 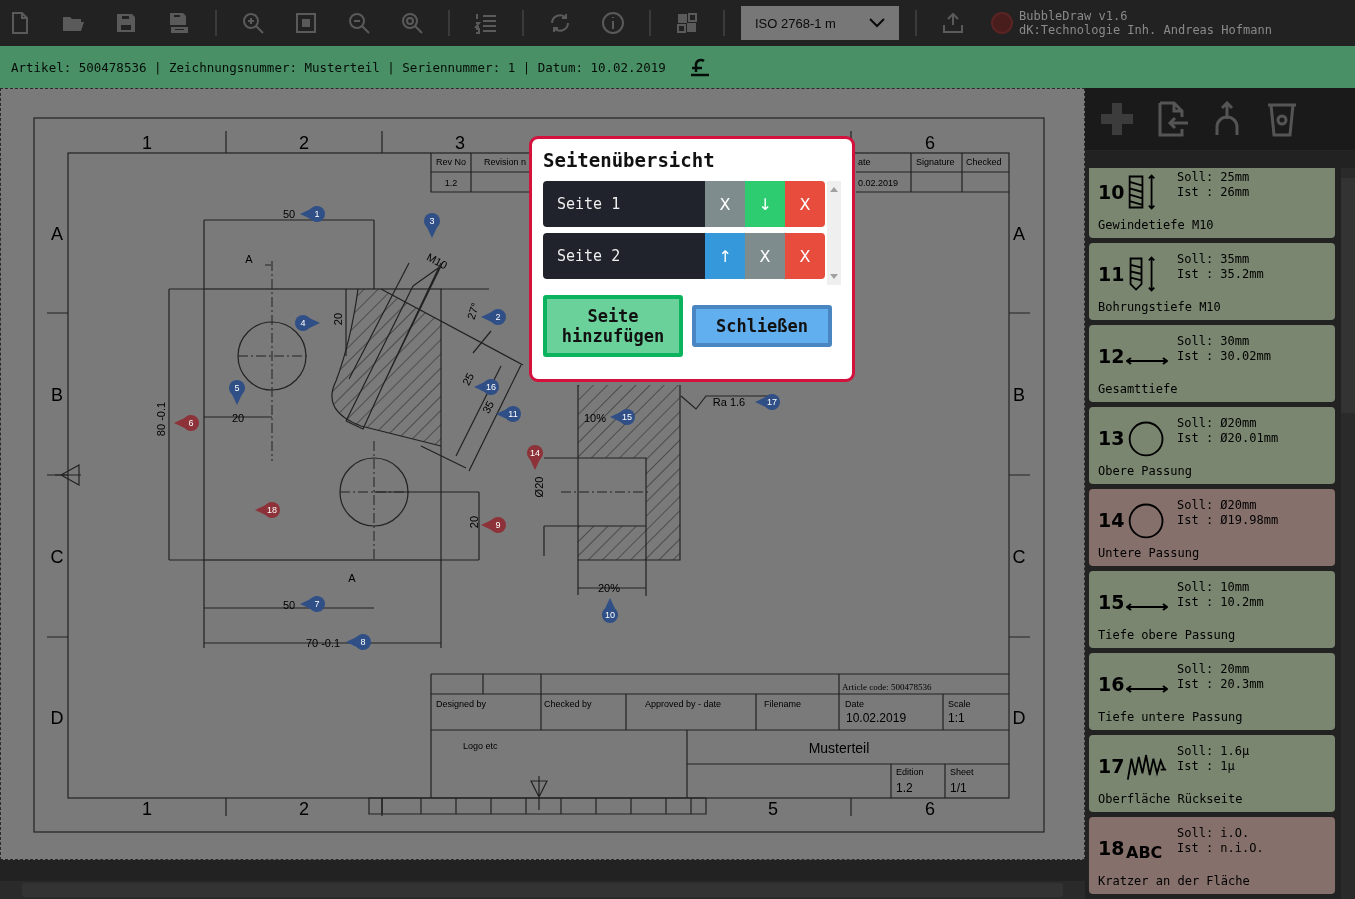 I want to click on table-cell: 1.2, so click(x=451, y=183).